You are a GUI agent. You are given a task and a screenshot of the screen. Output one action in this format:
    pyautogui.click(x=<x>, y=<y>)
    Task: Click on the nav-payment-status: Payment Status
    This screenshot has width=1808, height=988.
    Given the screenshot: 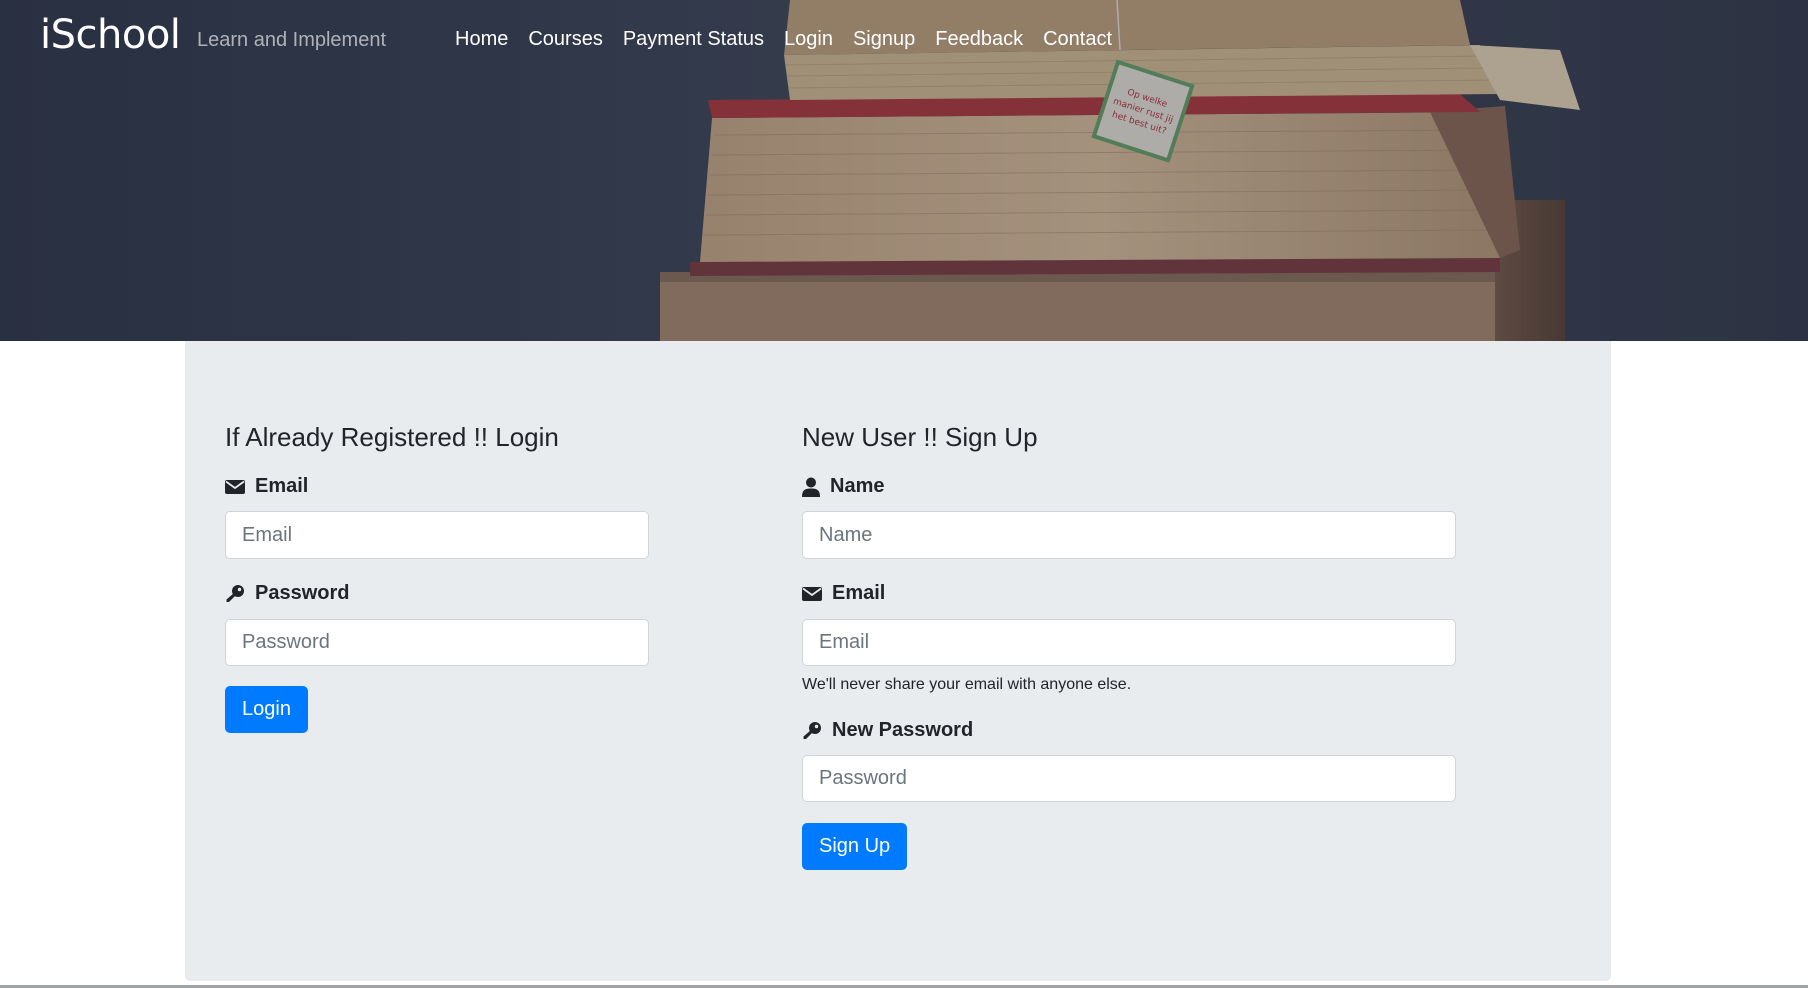 What is the action you would take?
    pyautogui.click(x=693, y=39)
    